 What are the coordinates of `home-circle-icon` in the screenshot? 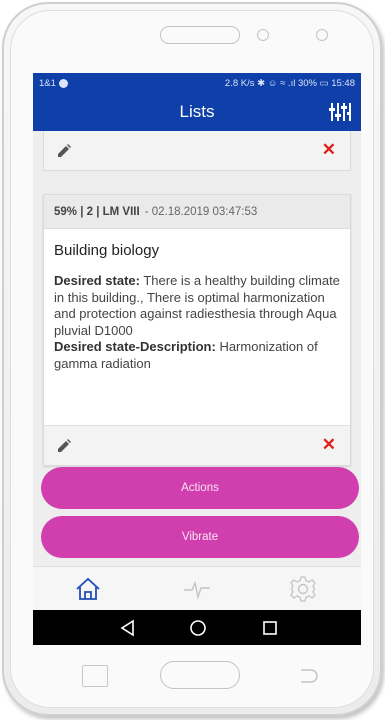 It's located at (198, 628).